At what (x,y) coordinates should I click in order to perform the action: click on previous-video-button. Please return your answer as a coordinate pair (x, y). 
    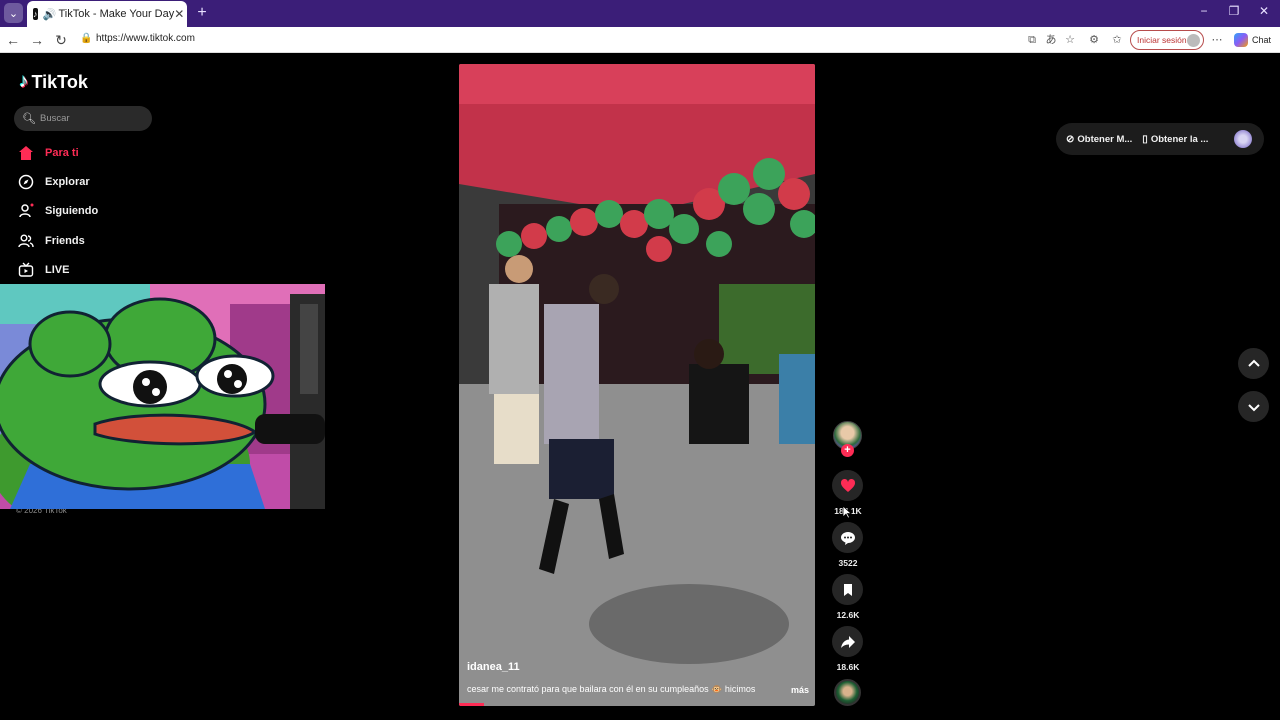
    Looking at the image, I should click on (1253, 363).